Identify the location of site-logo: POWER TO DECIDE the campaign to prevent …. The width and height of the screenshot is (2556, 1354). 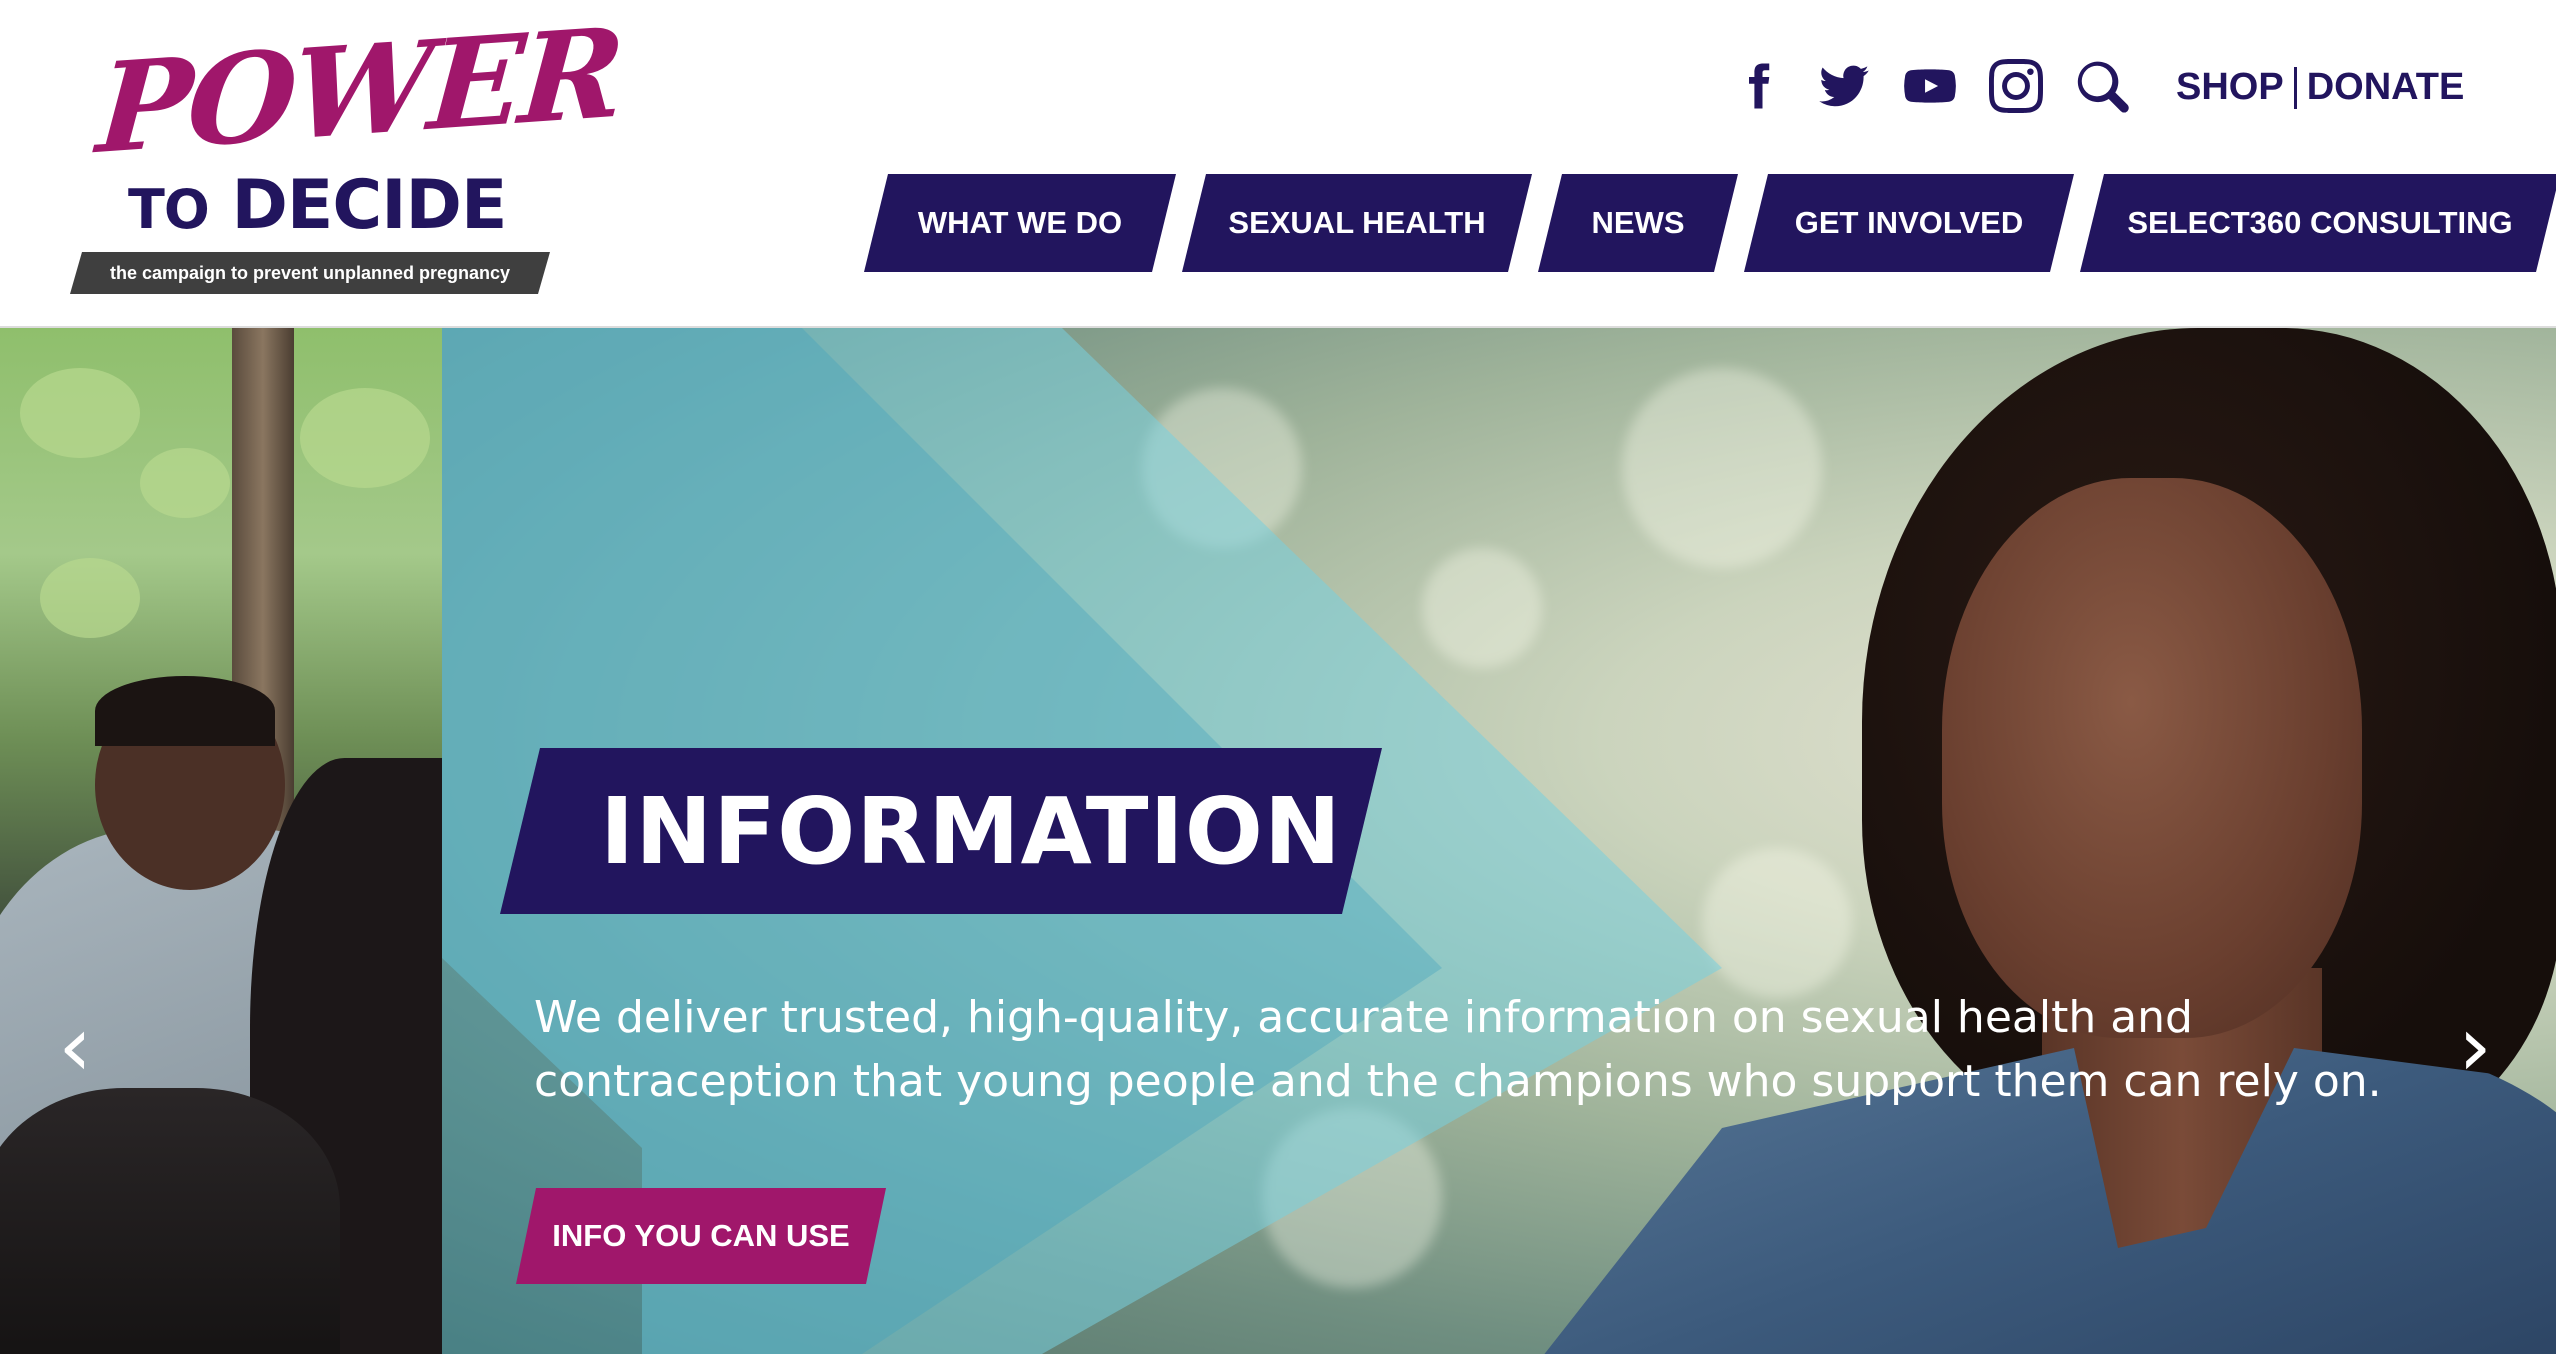
(342, 150).